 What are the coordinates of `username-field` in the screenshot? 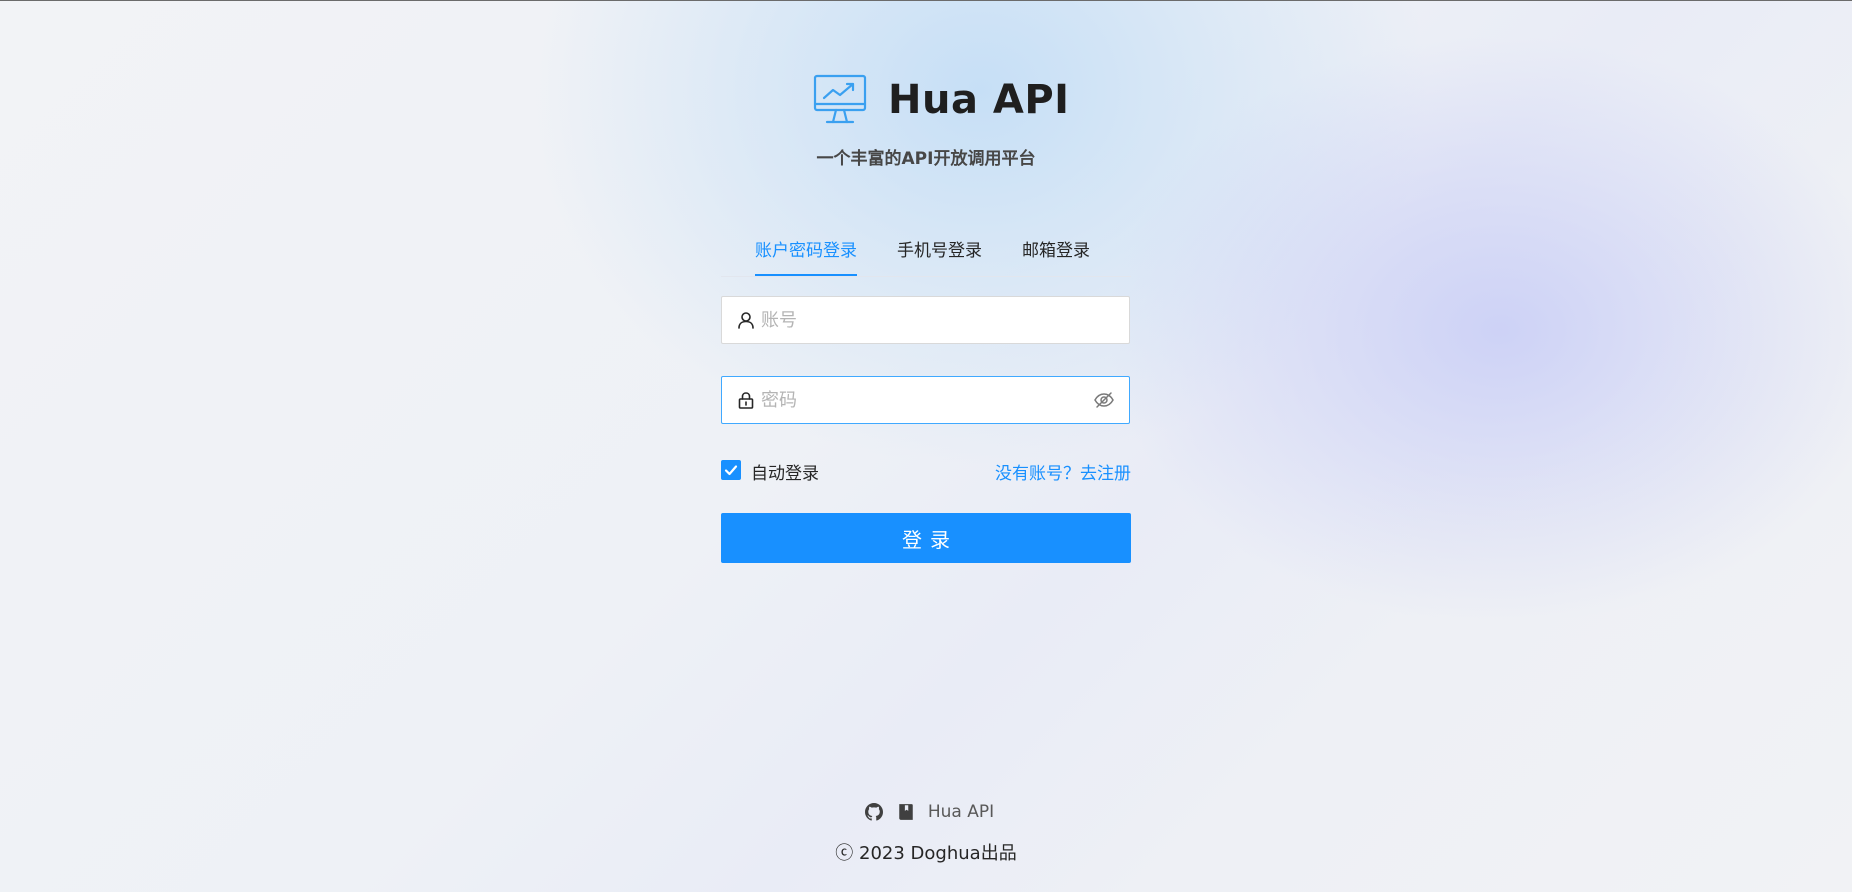 It's located at (925, 320).